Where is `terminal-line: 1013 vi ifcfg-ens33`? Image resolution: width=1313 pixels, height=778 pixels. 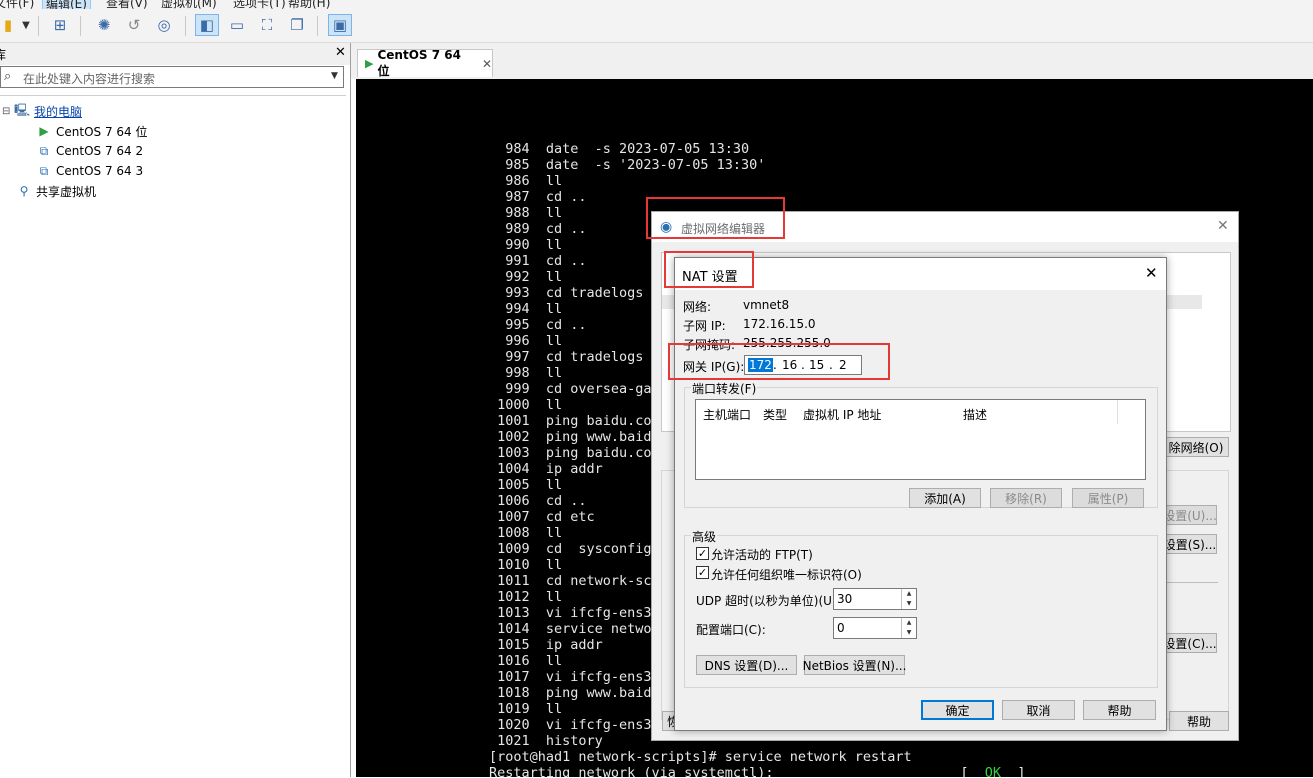 terminal-line: 1013 vi ifcfg-ens33 is located at coordinates (574, 613).